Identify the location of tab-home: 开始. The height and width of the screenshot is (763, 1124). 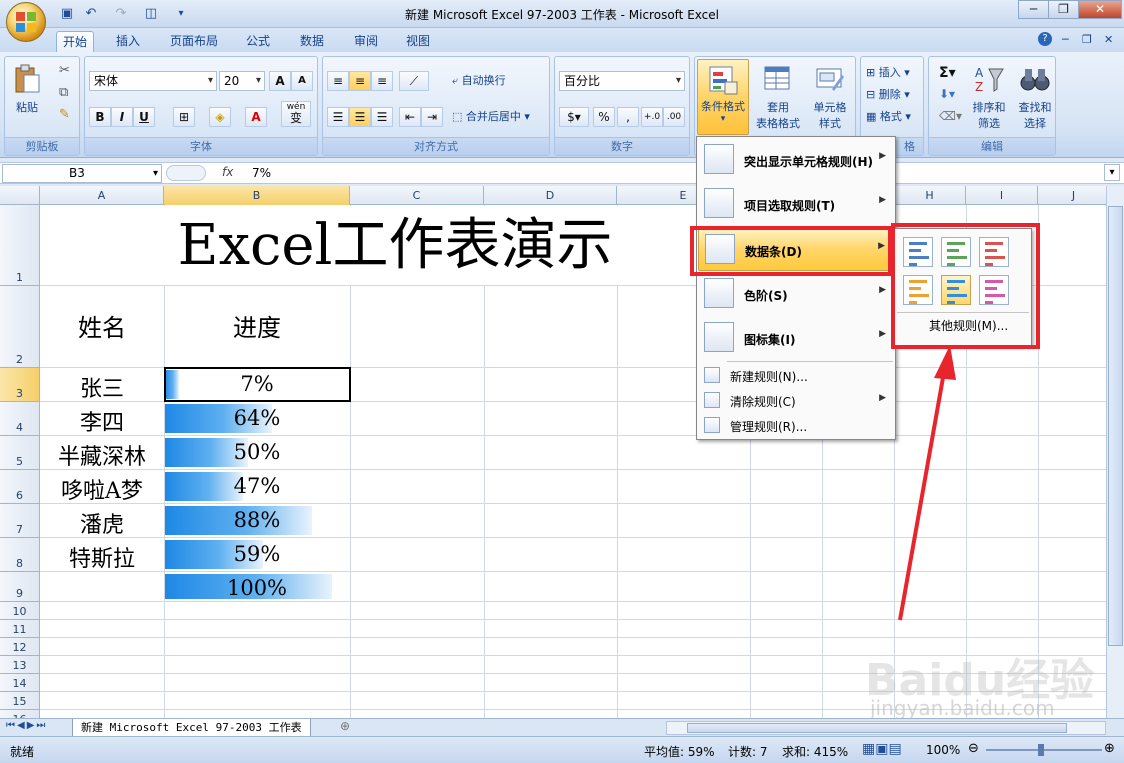
(75, 41).